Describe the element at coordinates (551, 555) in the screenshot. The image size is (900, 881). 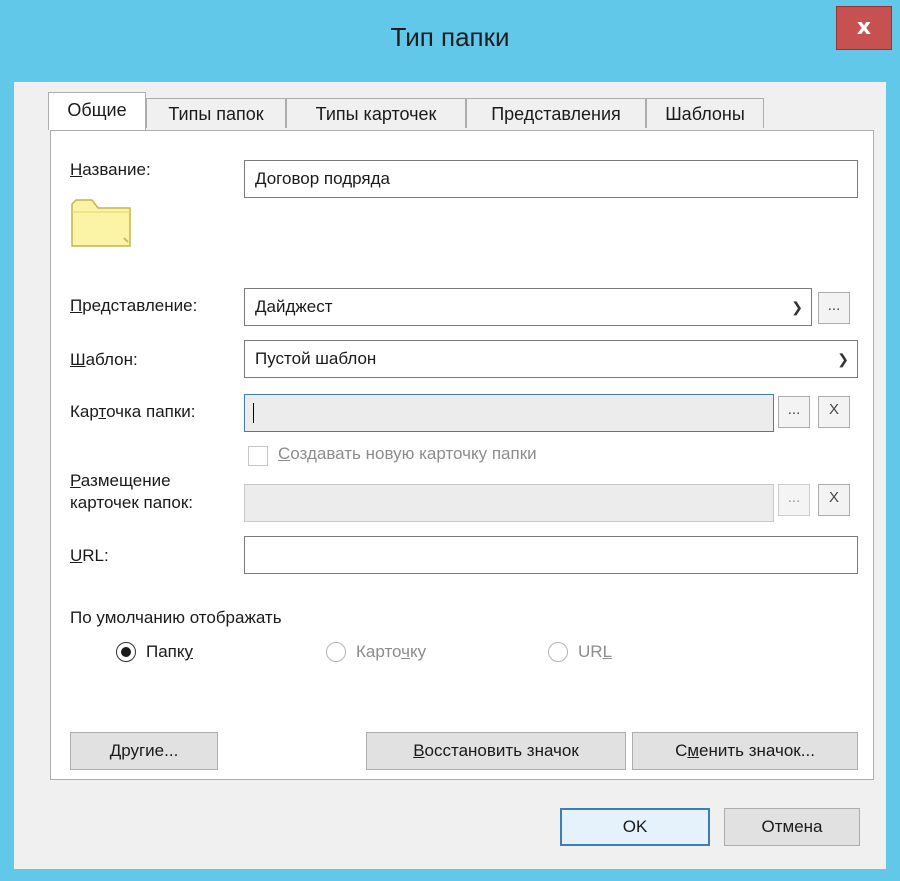
I see `url-input` at that location.